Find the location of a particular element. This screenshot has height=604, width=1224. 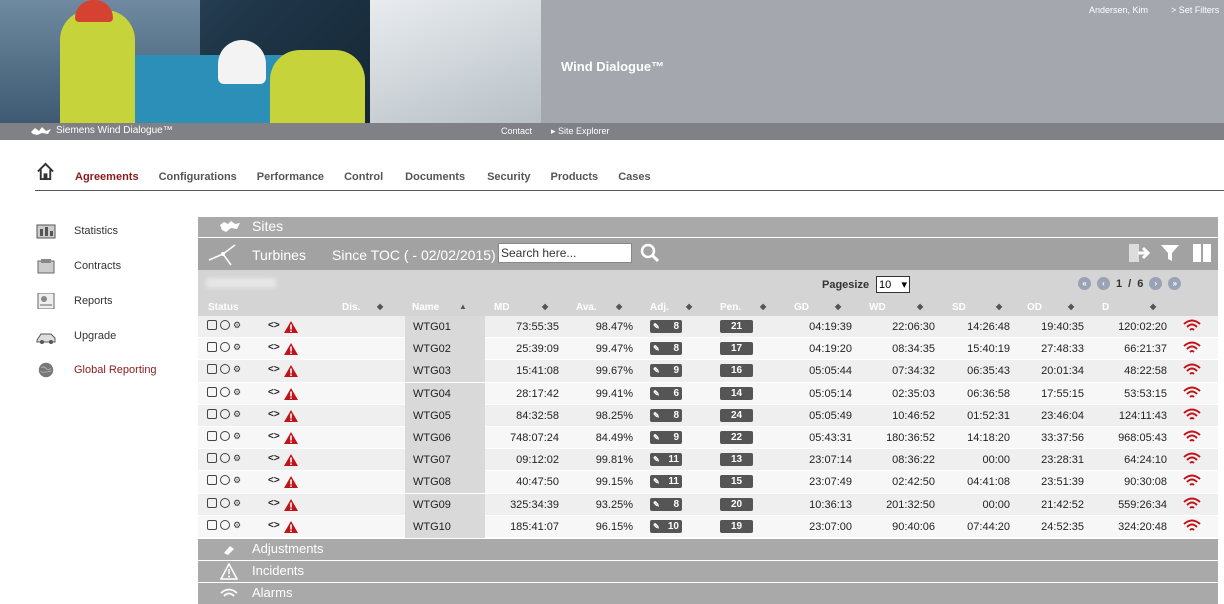

nav-performance: Performance is located at coordinates (290, 177).